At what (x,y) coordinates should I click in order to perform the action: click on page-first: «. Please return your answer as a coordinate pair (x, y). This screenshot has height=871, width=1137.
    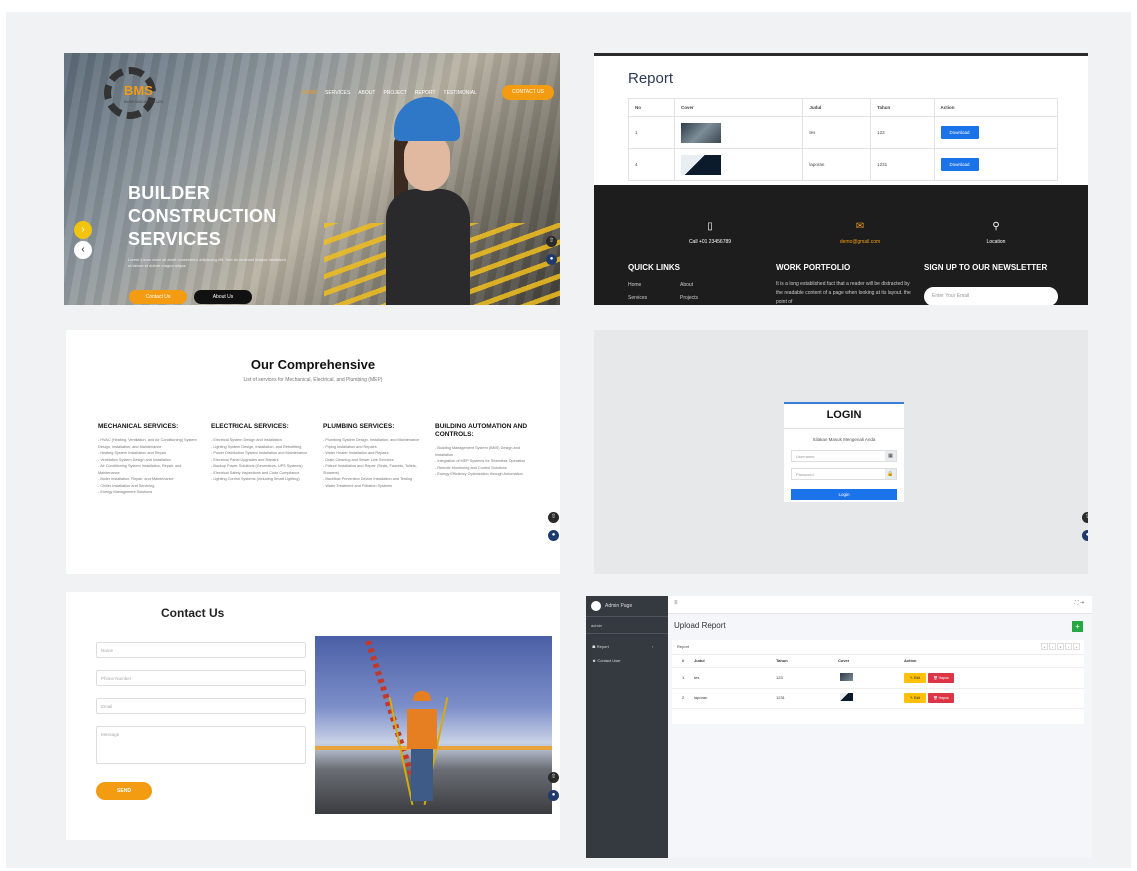
    Looking at the image, I should click on (1044, 646).